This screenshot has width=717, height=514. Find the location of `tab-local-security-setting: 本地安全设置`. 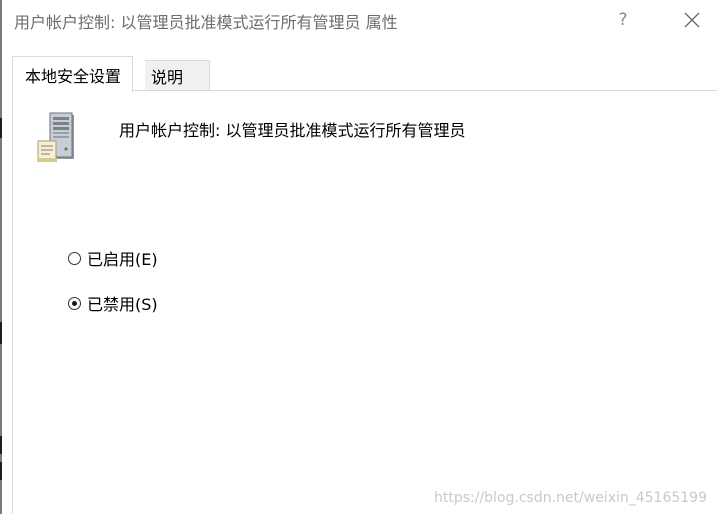

tab-local-security-setting: 本地安全设置 is located at coordinates (73, 74).